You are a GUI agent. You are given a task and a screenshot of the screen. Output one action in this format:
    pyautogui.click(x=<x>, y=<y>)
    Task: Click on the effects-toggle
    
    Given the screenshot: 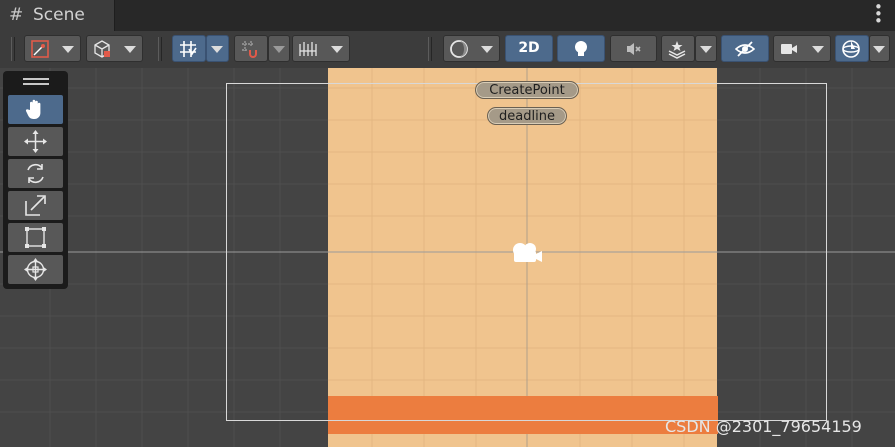 What is the action you would take?
    pyautogui.click(x=678, y=48)
    